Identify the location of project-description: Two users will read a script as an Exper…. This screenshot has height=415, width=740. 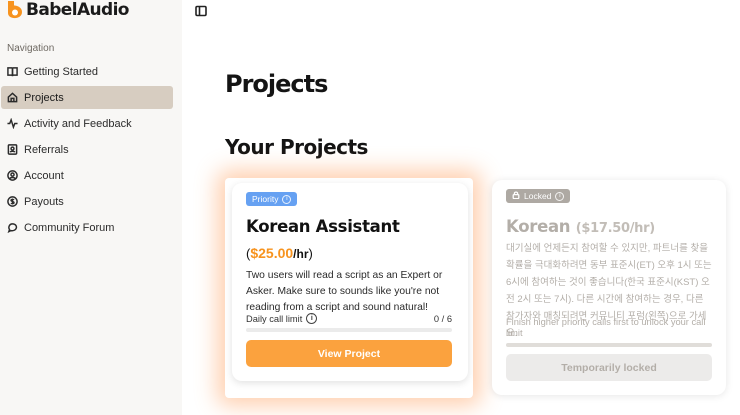
(344, 291).